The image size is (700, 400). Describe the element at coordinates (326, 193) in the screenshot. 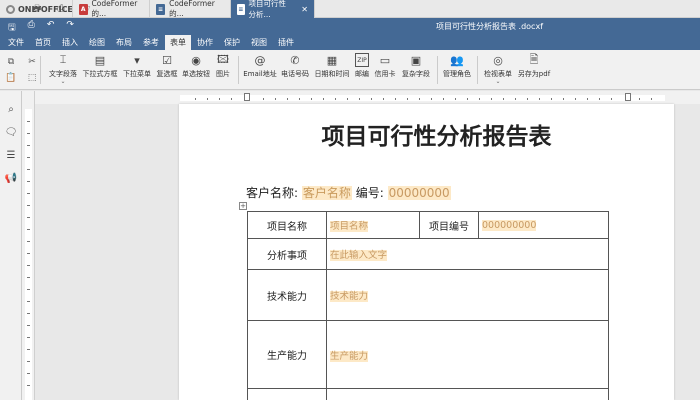

I see `customer-name-field: 客户名称` at that location.